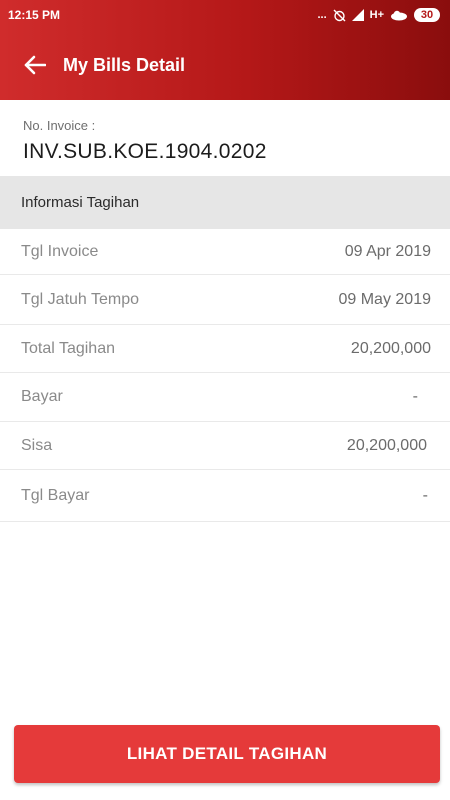  What do you see at coordinates (225, 202) in the screenshot?
I see `section-header: Informasi Tagihan` at bounding box center [225, 202].